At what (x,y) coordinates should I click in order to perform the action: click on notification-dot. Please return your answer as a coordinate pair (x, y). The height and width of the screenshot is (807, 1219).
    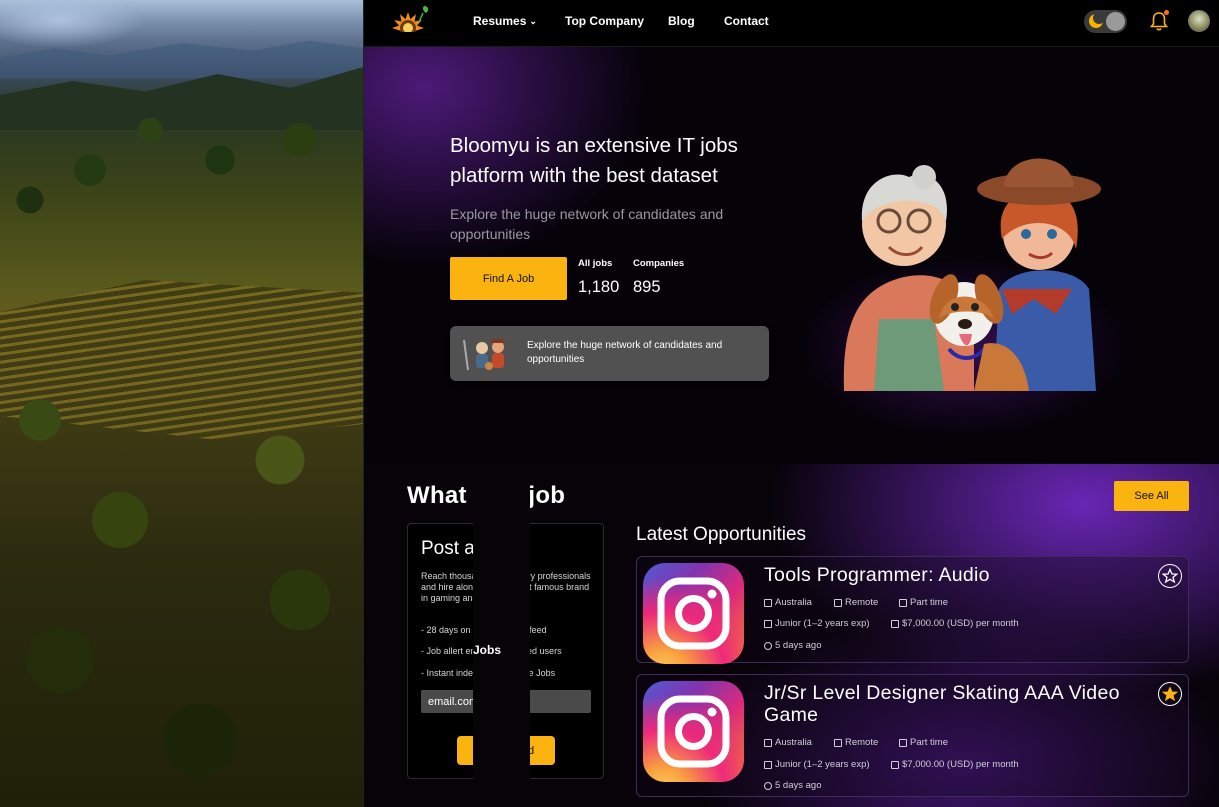
    Looking at the image, I should click on (1166, 12).